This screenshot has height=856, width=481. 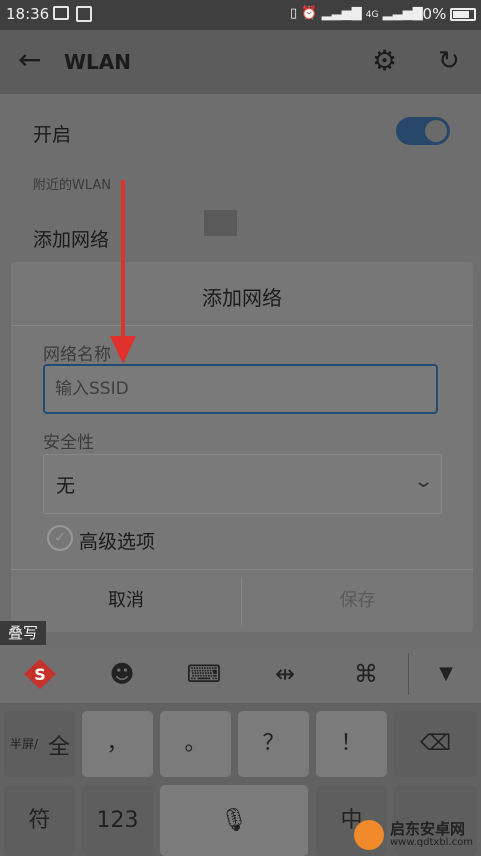 I want to click on svg-text: S, so click(x=40, y=674).